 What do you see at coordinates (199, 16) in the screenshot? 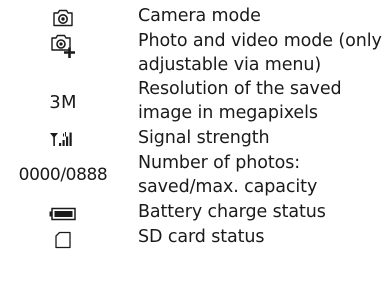
I see `legend-desc-camera-mode: Camera mode` at bounding box center [199, 16].